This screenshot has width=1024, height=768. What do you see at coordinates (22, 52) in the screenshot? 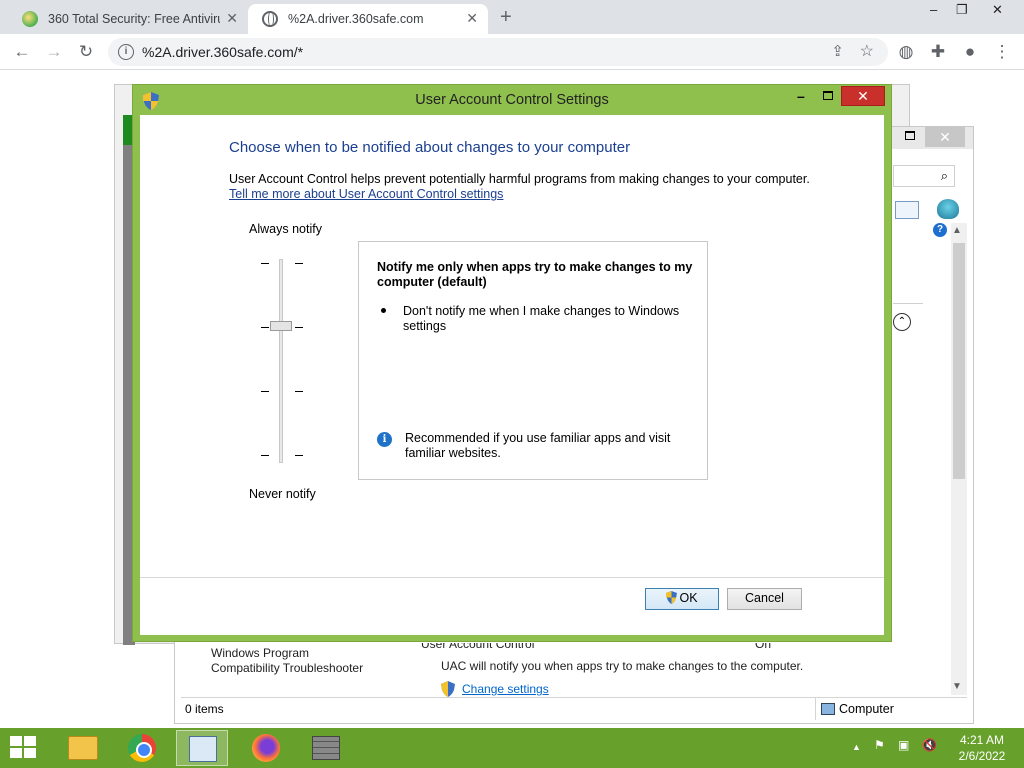
I see `back-button: ←` at bounding box center [22, 52].